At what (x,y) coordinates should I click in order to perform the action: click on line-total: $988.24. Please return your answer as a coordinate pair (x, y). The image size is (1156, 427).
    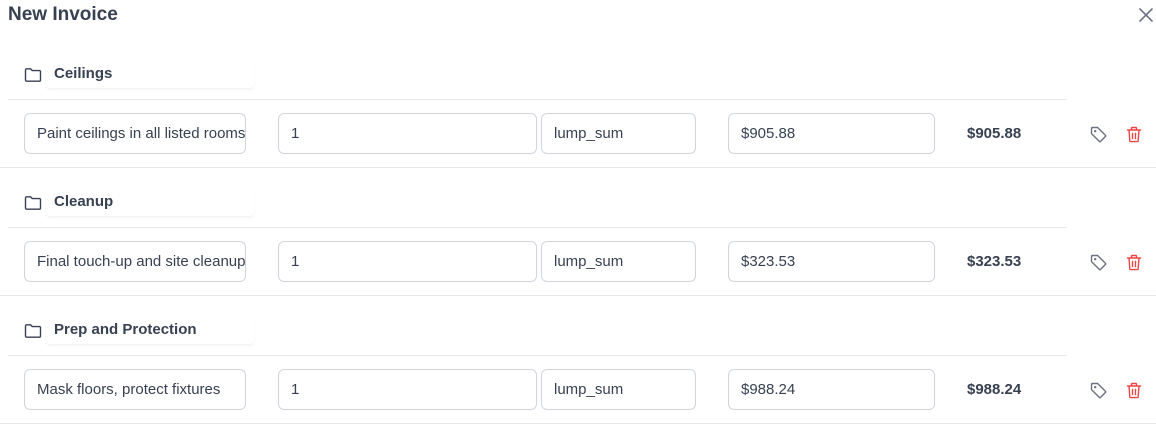
    Looking at the image, I should click on (994, 389).